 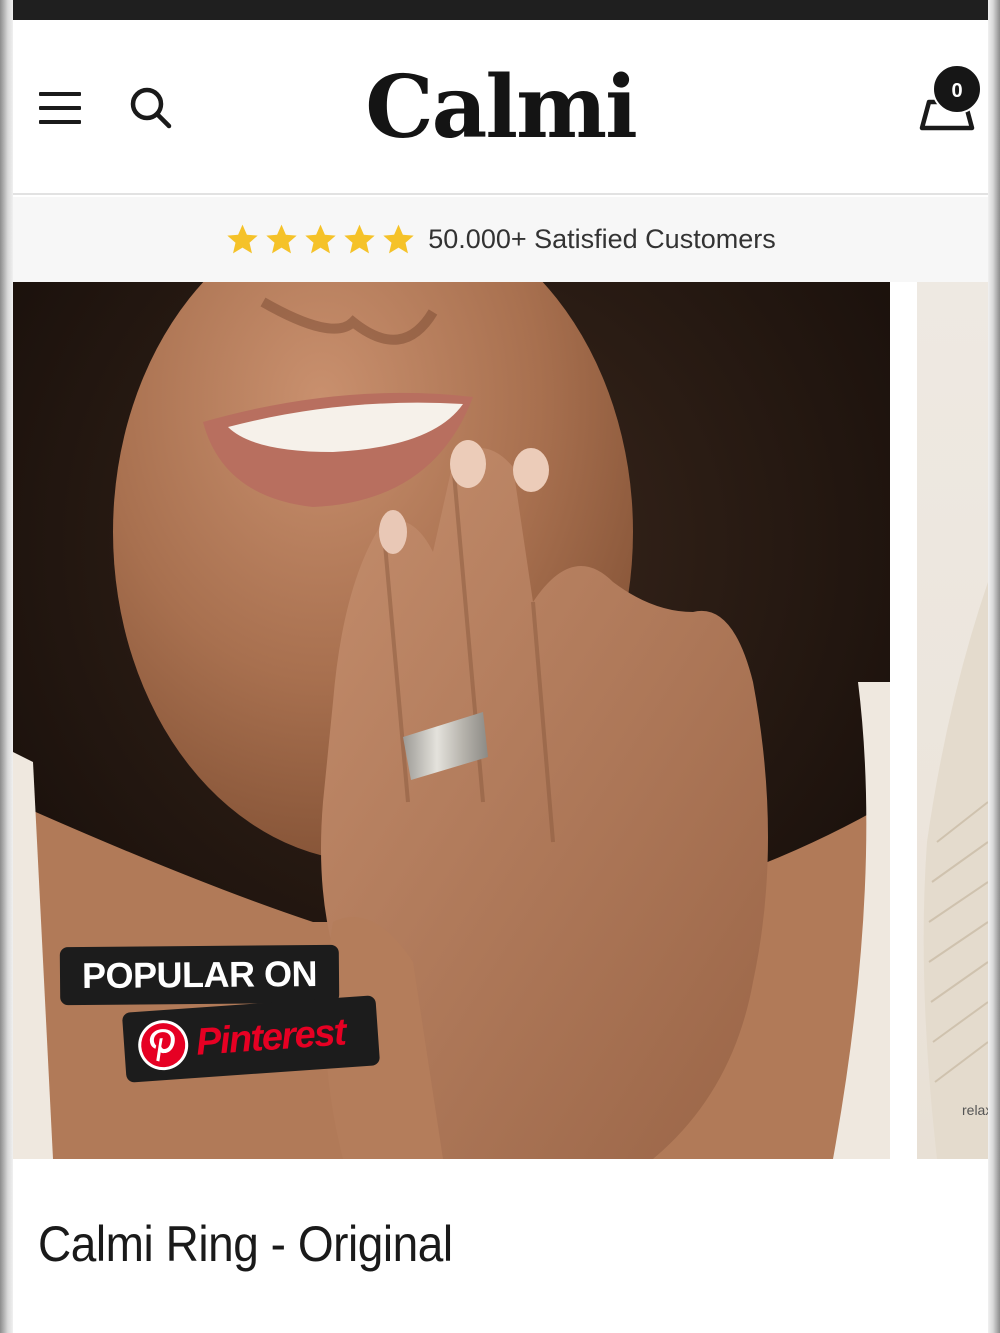 I want to click on status-bar, so click(x=500, y=10).